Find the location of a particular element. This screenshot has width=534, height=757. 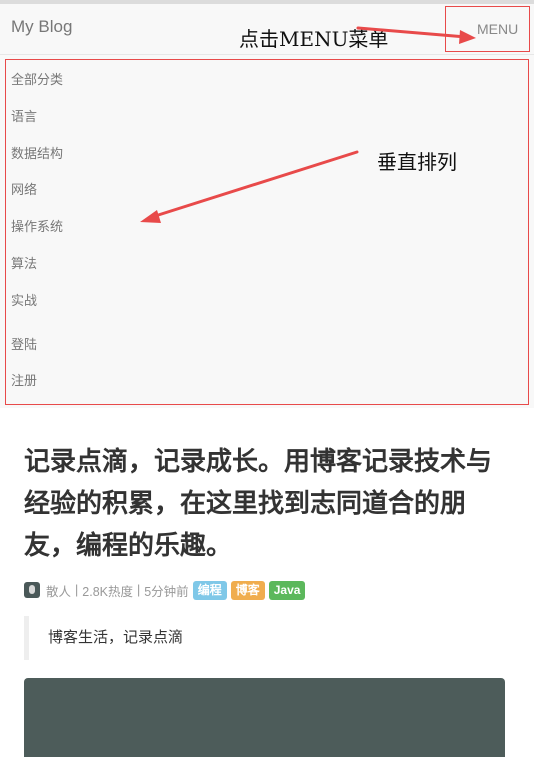

feature-image is located at coordinates (264, 717).